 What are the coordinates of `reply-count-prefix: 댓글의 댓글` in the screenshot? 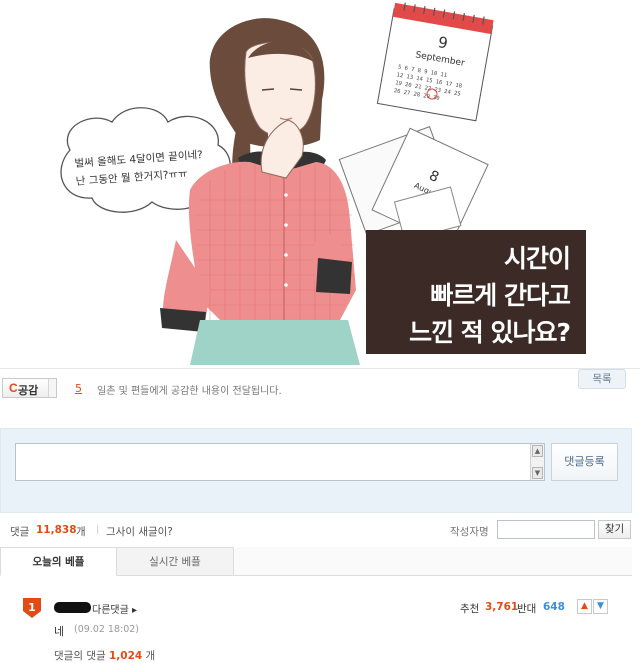 It's located at (80, 656).